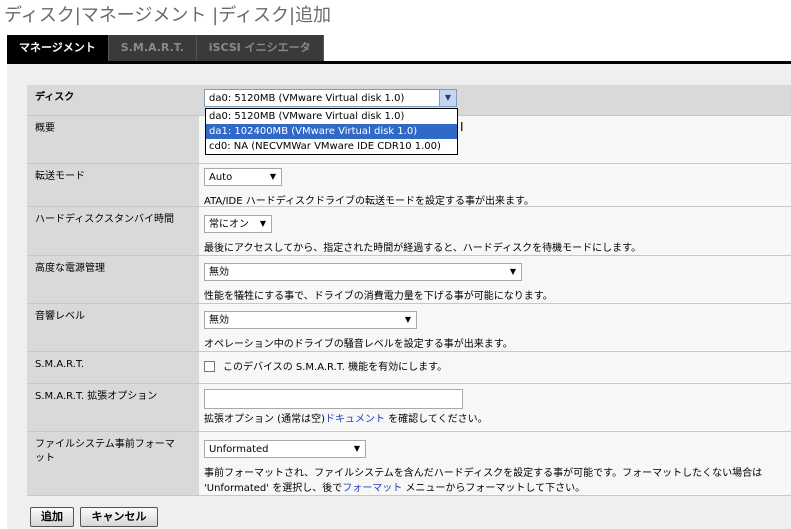  Describe the element at coordinates (331, 116) in the screenshot. I see `disk-option: da0: 5120MB (VMware Virtual disk 1.0)` at that location.